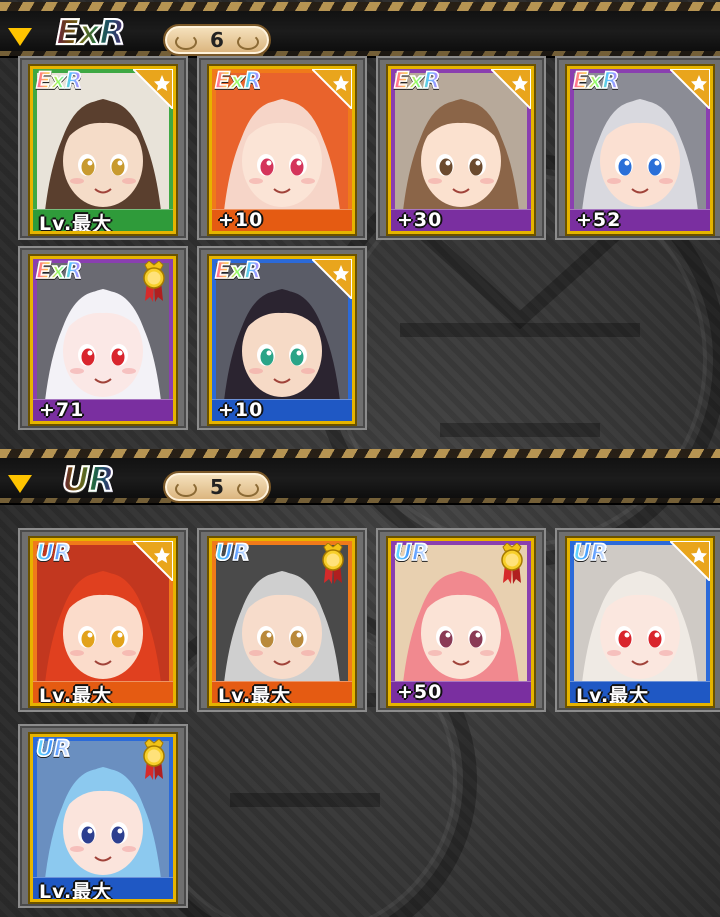 The image size is (720, 917). Describe the element at coordinates (360, 30) in the screenshot. I see `section-header-exr: ExR 6` at that location.